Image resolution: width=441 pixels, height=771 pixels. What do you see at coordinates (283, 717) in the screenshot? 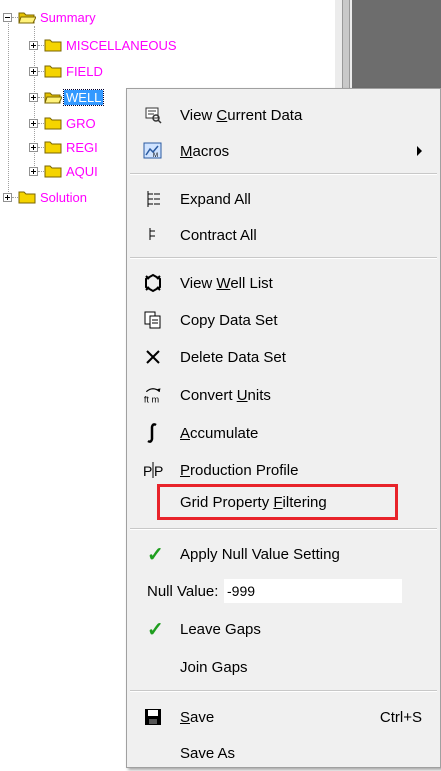
I see `menu-item-save: Save Ctrl+S` at bounding box center [283, 717].